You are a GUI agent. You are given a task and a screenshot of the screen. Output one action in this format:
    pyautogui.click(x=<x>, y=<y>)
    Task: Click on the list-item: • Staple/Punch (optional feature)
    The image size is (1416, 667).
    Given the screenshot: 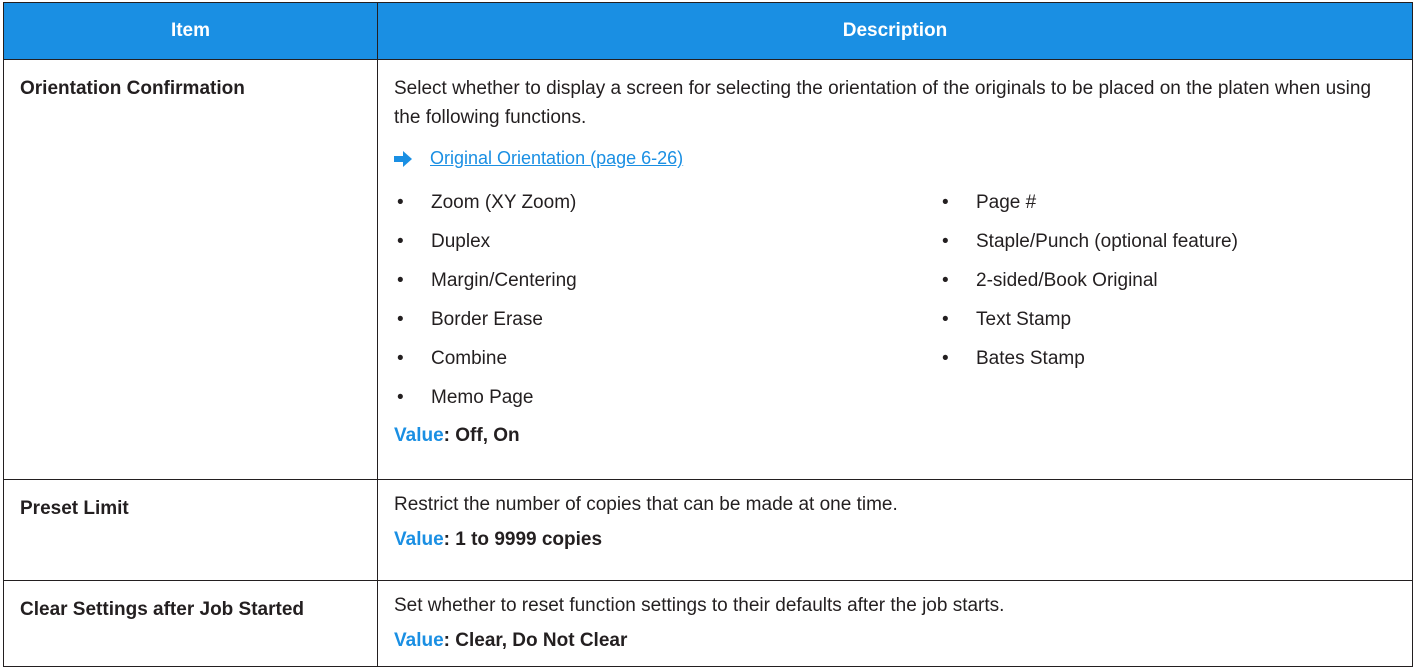 What is the action you would take?
    pyautogui.click(x=1088, y=241)
    